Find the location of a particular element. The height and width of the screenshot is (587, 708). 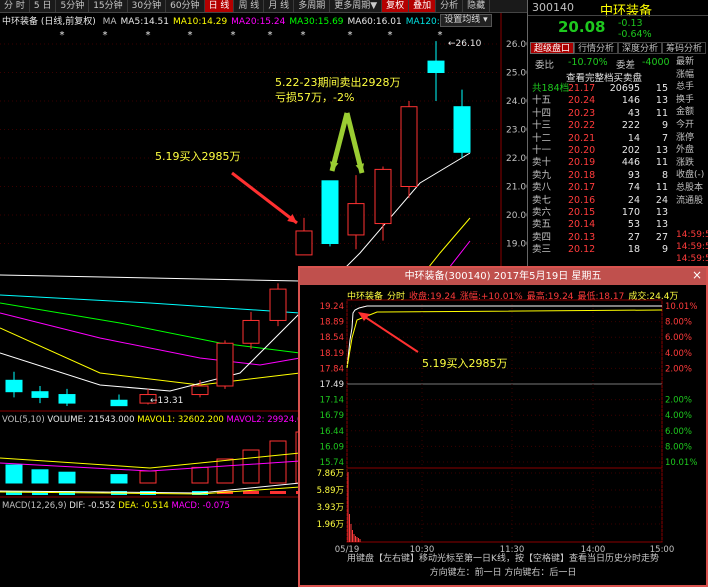

popup-price-tick: 15.74 is located at coordinates (332, 463).